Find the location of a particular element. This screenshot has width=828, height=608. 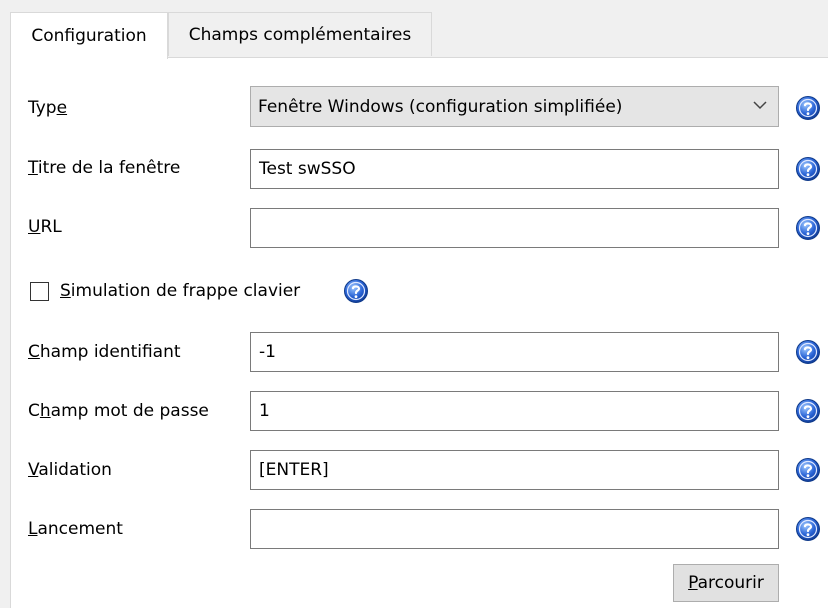

champ-mot-de-passe-label: Champ mot de passe is located at coordinates (118, 411).